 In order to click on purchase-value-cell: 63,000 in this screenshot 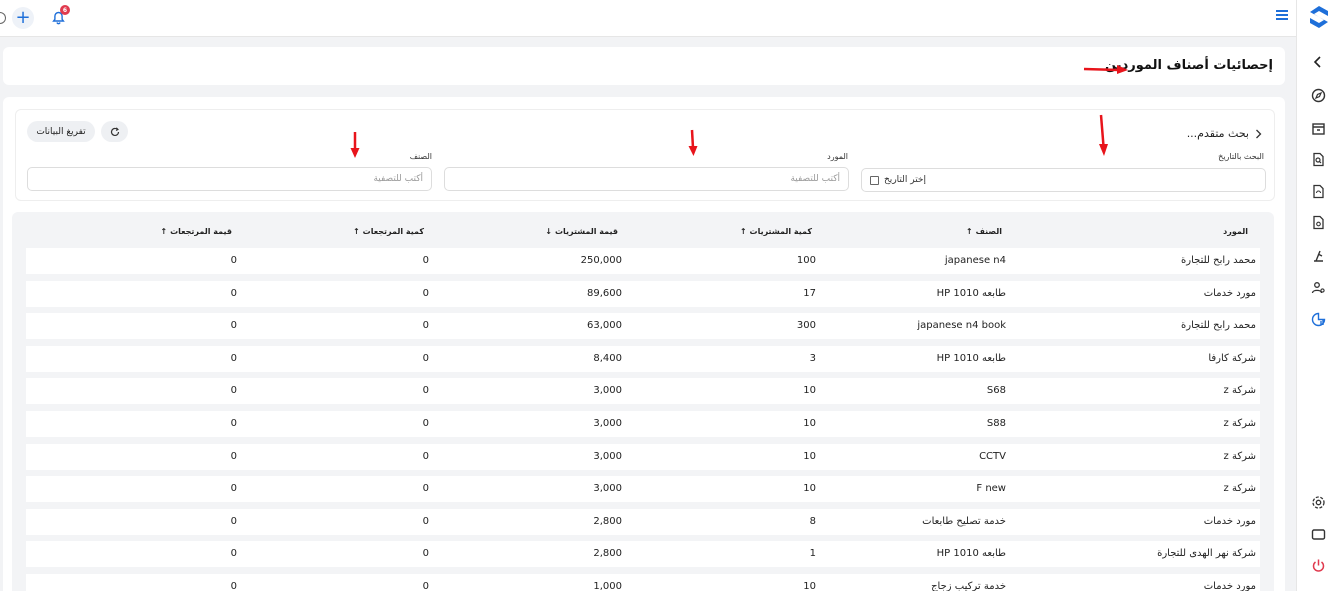, I will do `click(604, 326)`.